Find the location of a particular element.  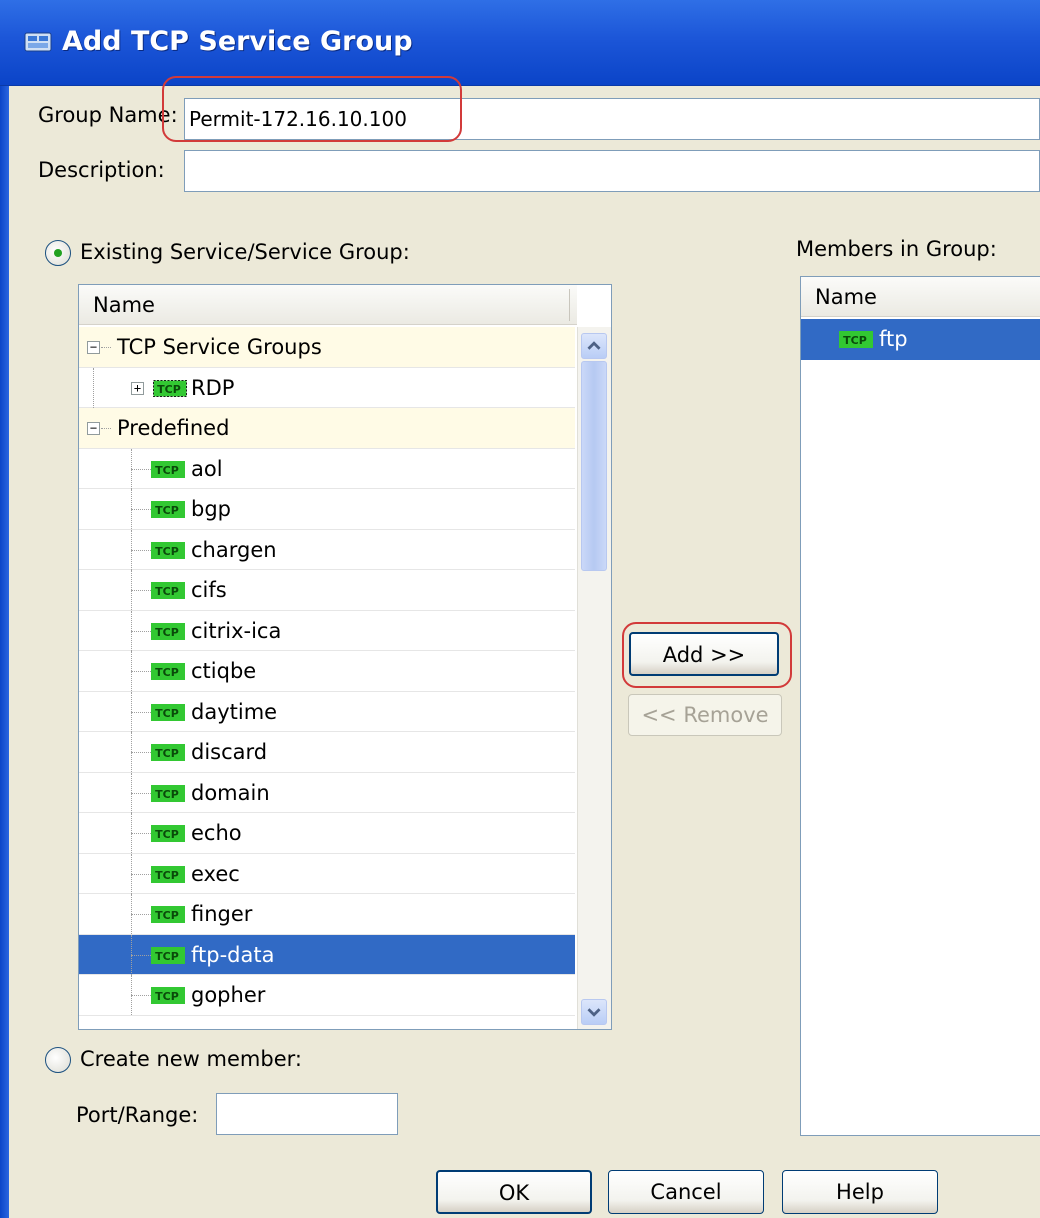

tree-item-predefined: TCP bgp is located at coordinates (327, 509).